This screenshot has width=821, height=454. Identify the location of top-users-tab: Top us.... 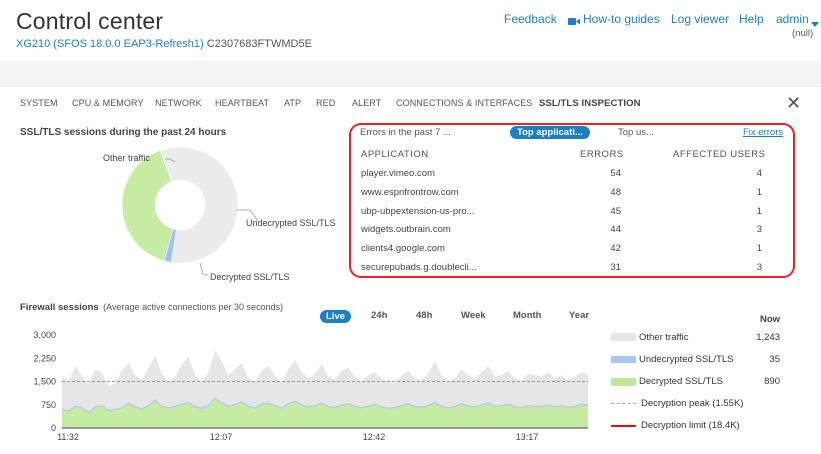
(636, 132).